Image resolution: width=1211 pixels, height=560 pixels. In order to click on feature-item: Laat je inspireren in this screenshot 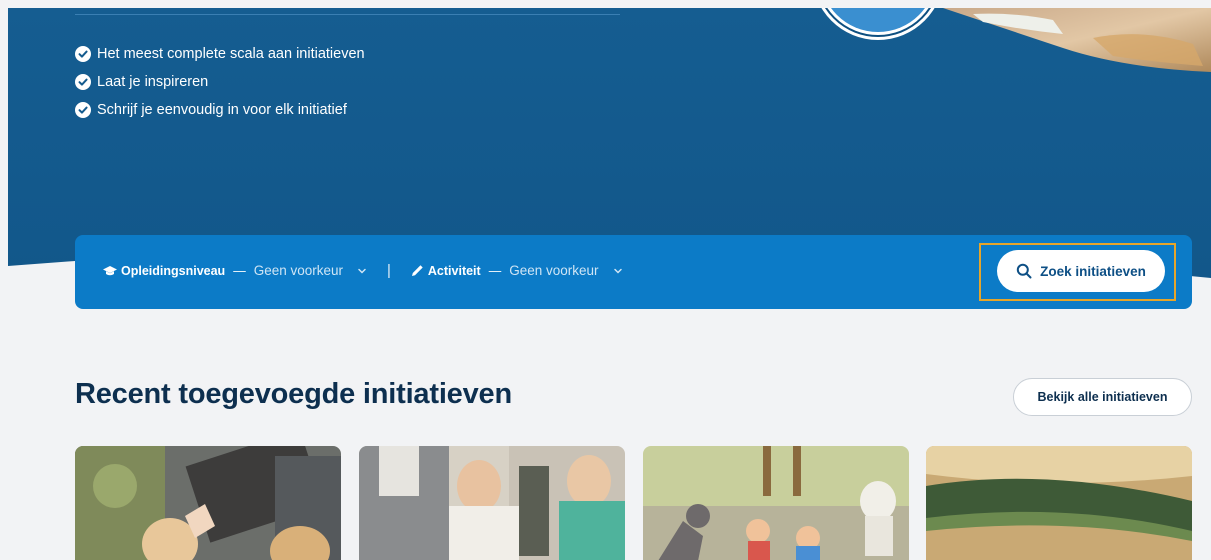, I will do `click(220, 82)`.